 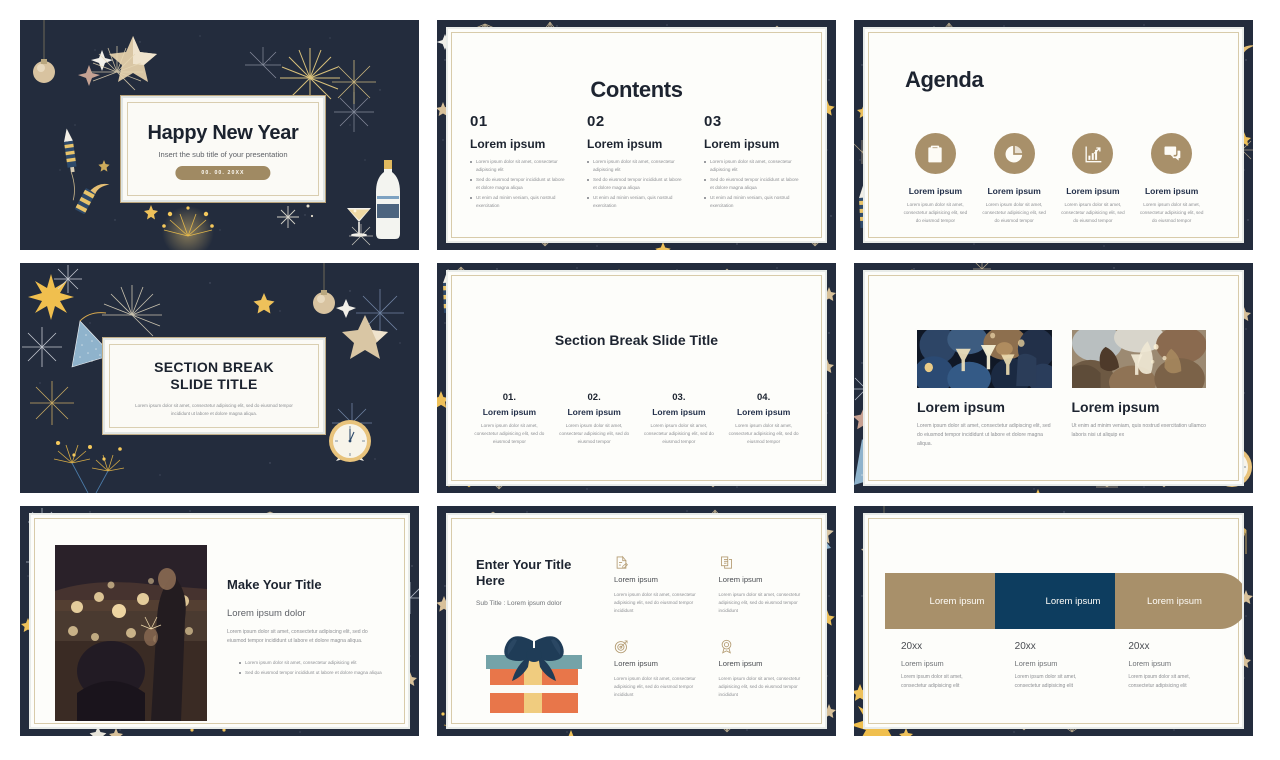 What do you see at coordinates (479, 121) in the screenshot?
I see `item-number: 01` at bounding box center [479, 121].